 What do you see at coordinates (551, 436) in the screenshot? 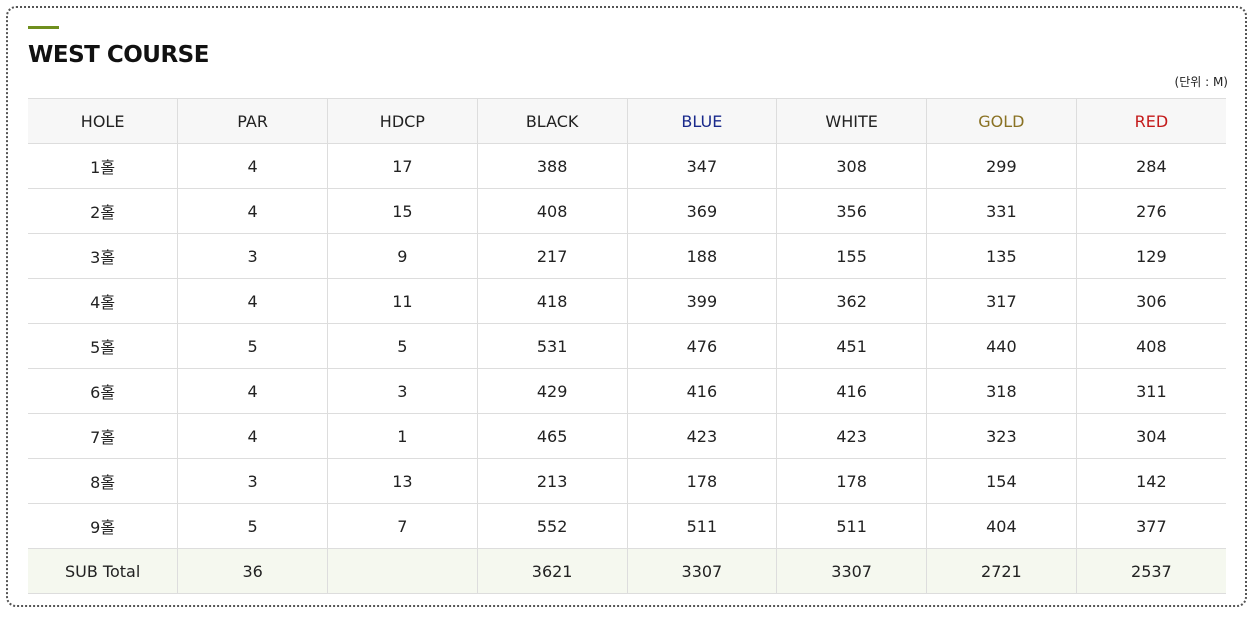
I see `cell-black: 465` at bounding box center [551, 436].